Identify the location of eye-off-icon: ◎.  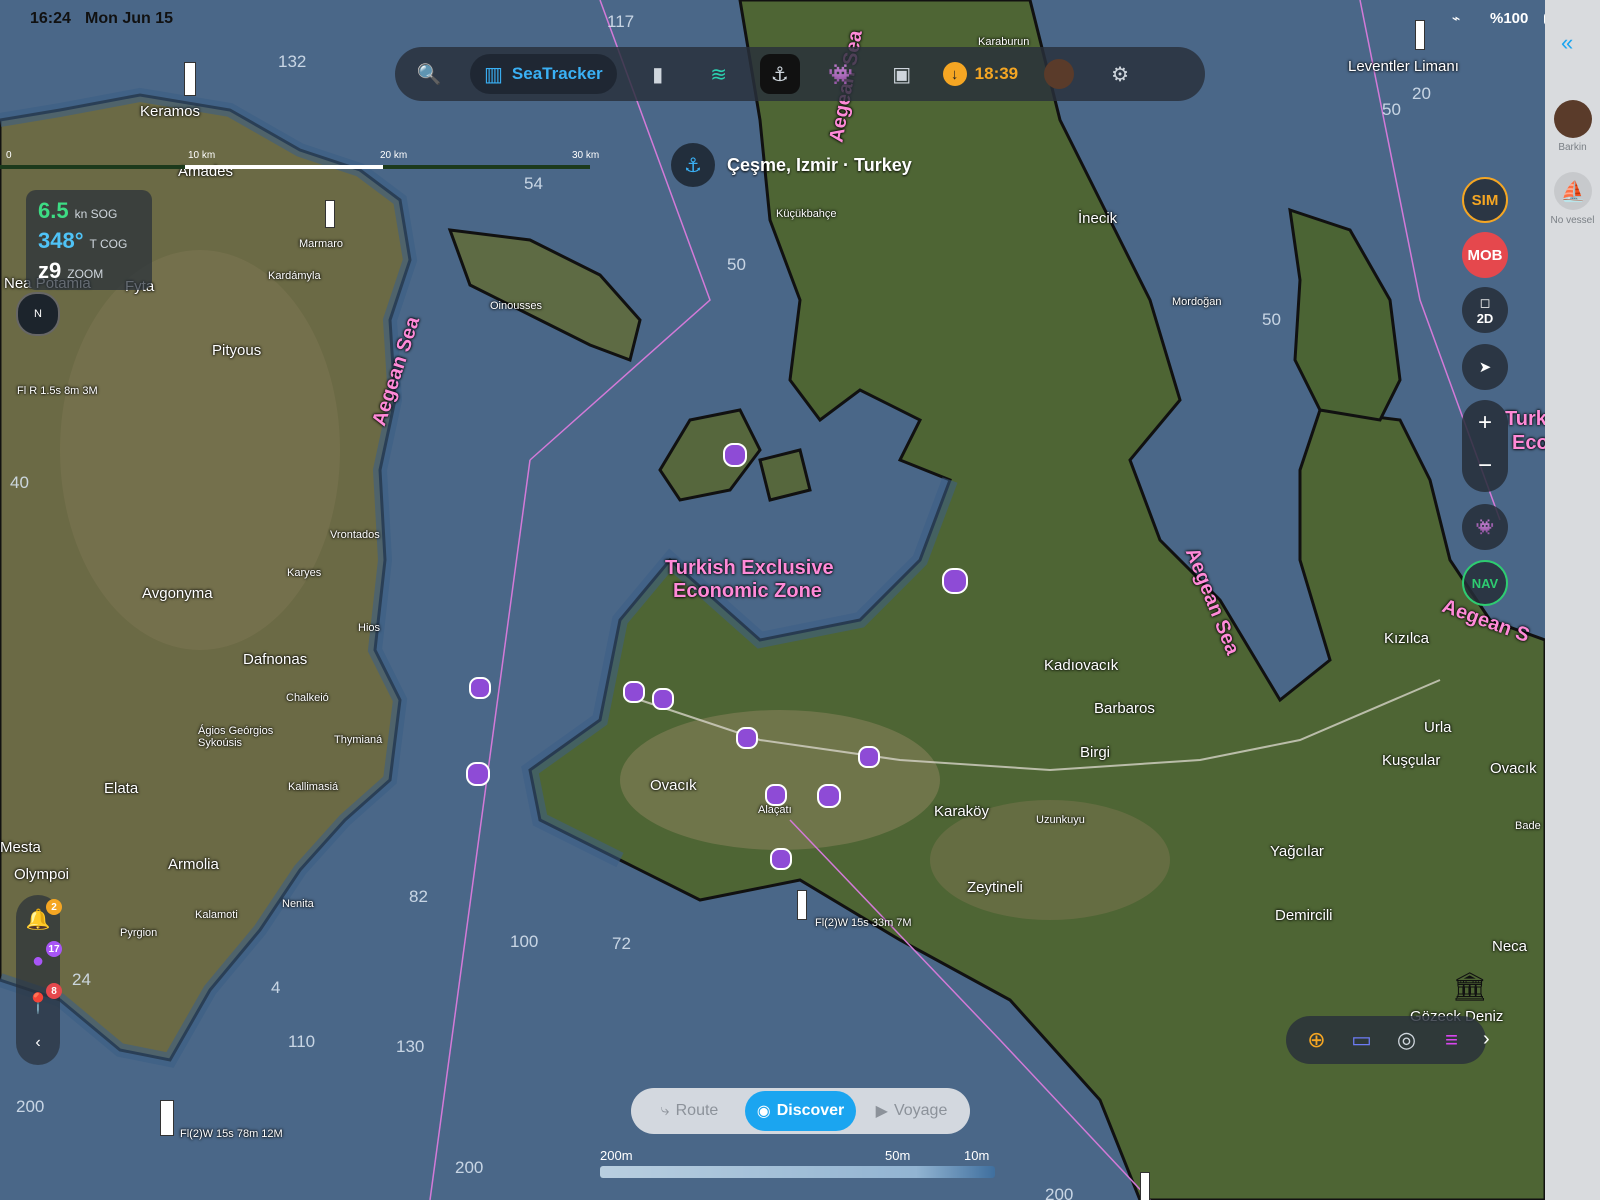
(1406, 1039).